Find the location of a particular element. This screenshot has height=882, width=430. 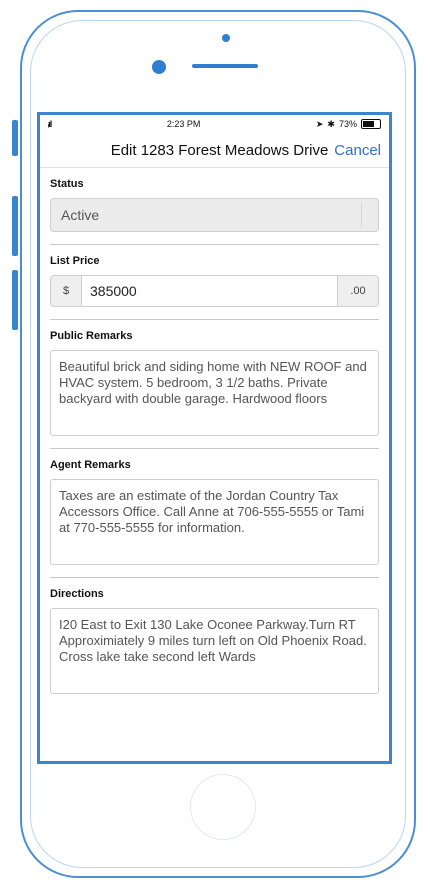

battery-percent: 73% is located at coordinates (347, 124).